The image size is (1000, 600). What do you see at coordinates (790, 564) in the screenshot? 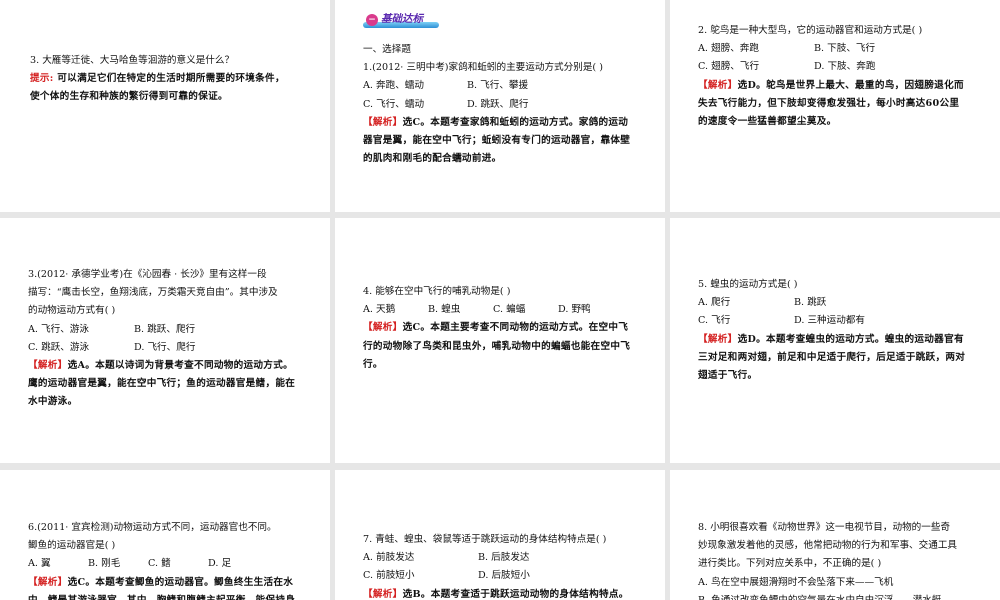
I see `line-text: 进行类比。下列对应关系中，不正确的是( )` at bounding box center [790, 564].